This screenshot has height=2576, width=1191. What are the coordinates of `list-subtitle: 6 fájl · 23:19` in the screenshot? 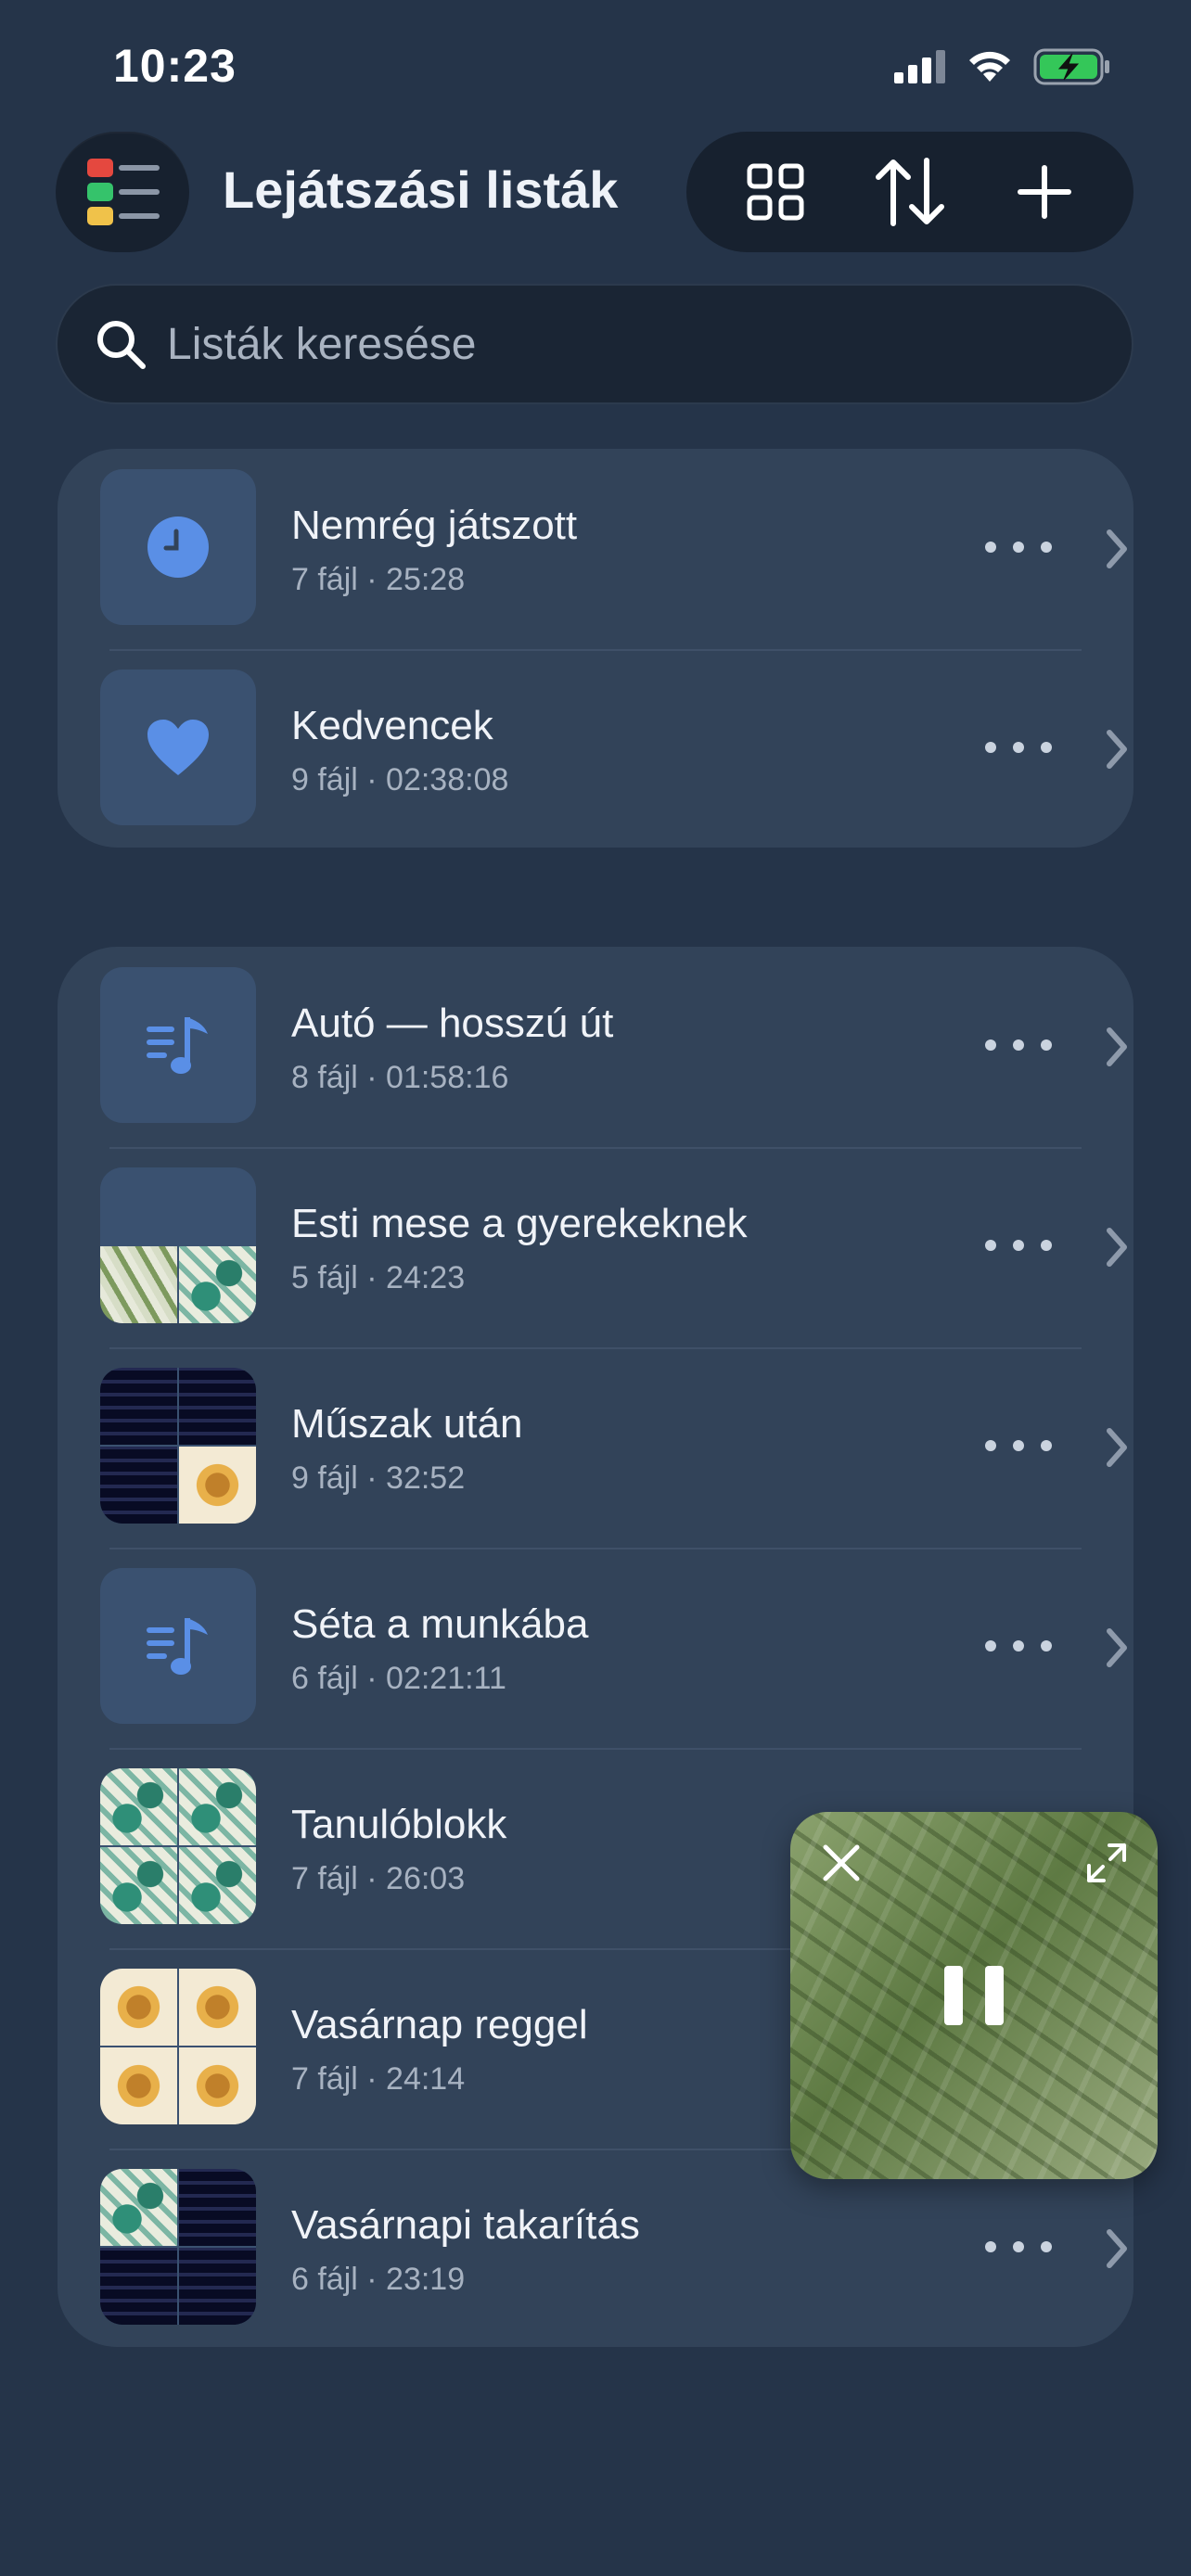 It's located at (378, 2279).